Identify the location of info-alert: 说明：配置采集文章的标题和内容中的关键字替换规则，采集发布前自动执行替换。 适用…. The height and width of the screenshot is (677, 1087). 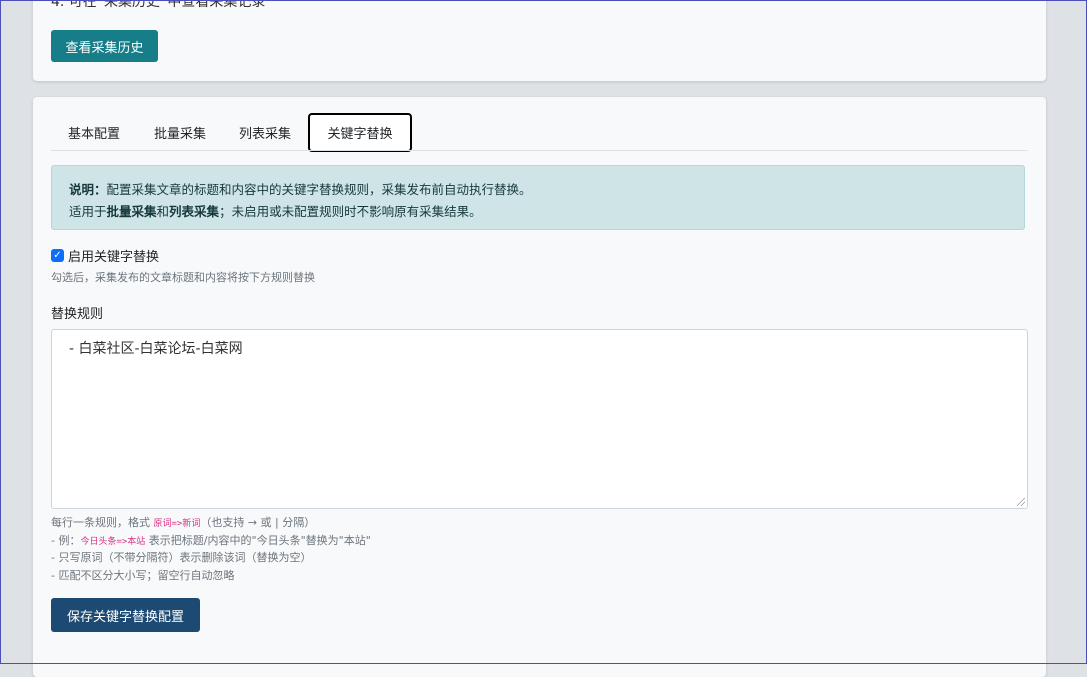
(538, 197).